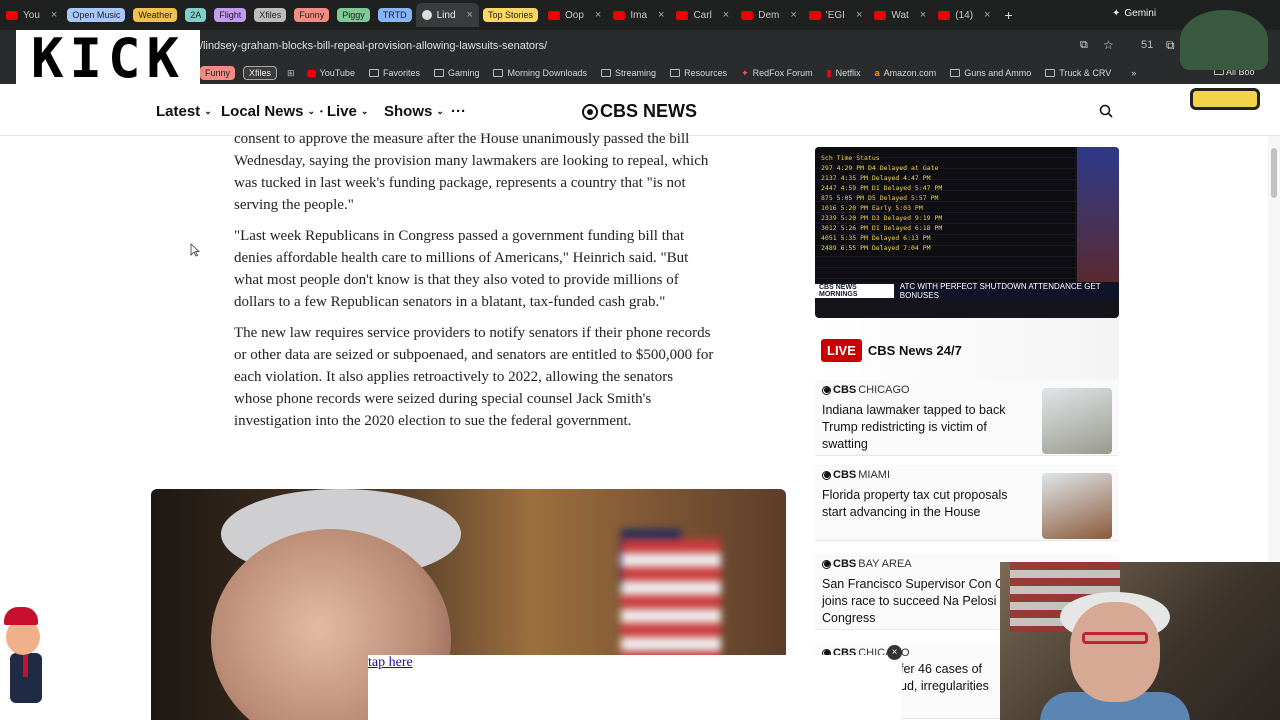 The height and width of the screenshot is (720, 1280). What do you see at coordinates (260, 73) in the screenshot?
I see `bookmark-xfiles: Xfiles` at bounding box center [260, 73].